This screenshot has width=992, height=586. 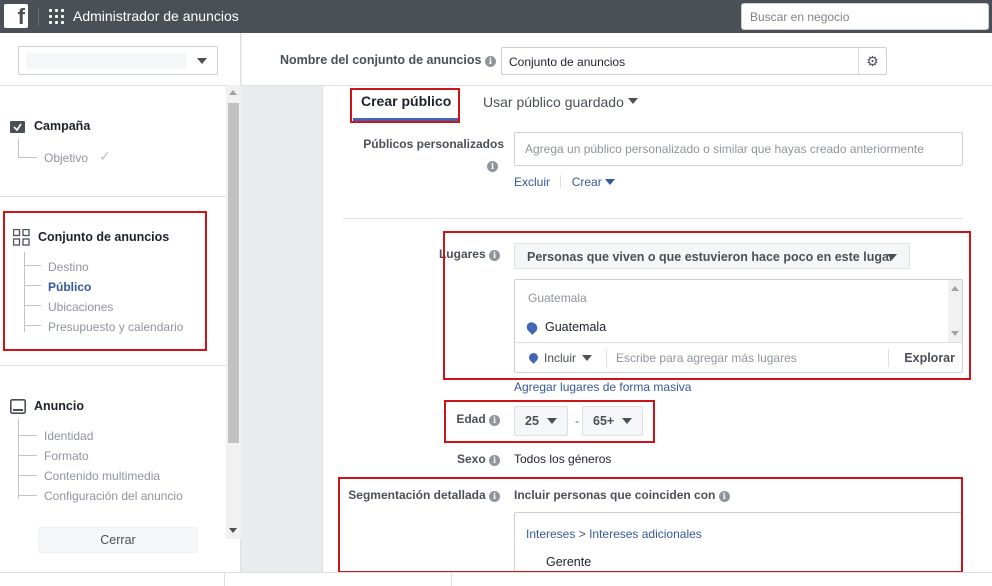 What do you see at coordinates (105, 156) in the screenshot?
I see `checkmark-icon: ✓` at bounding box center [105, 156].